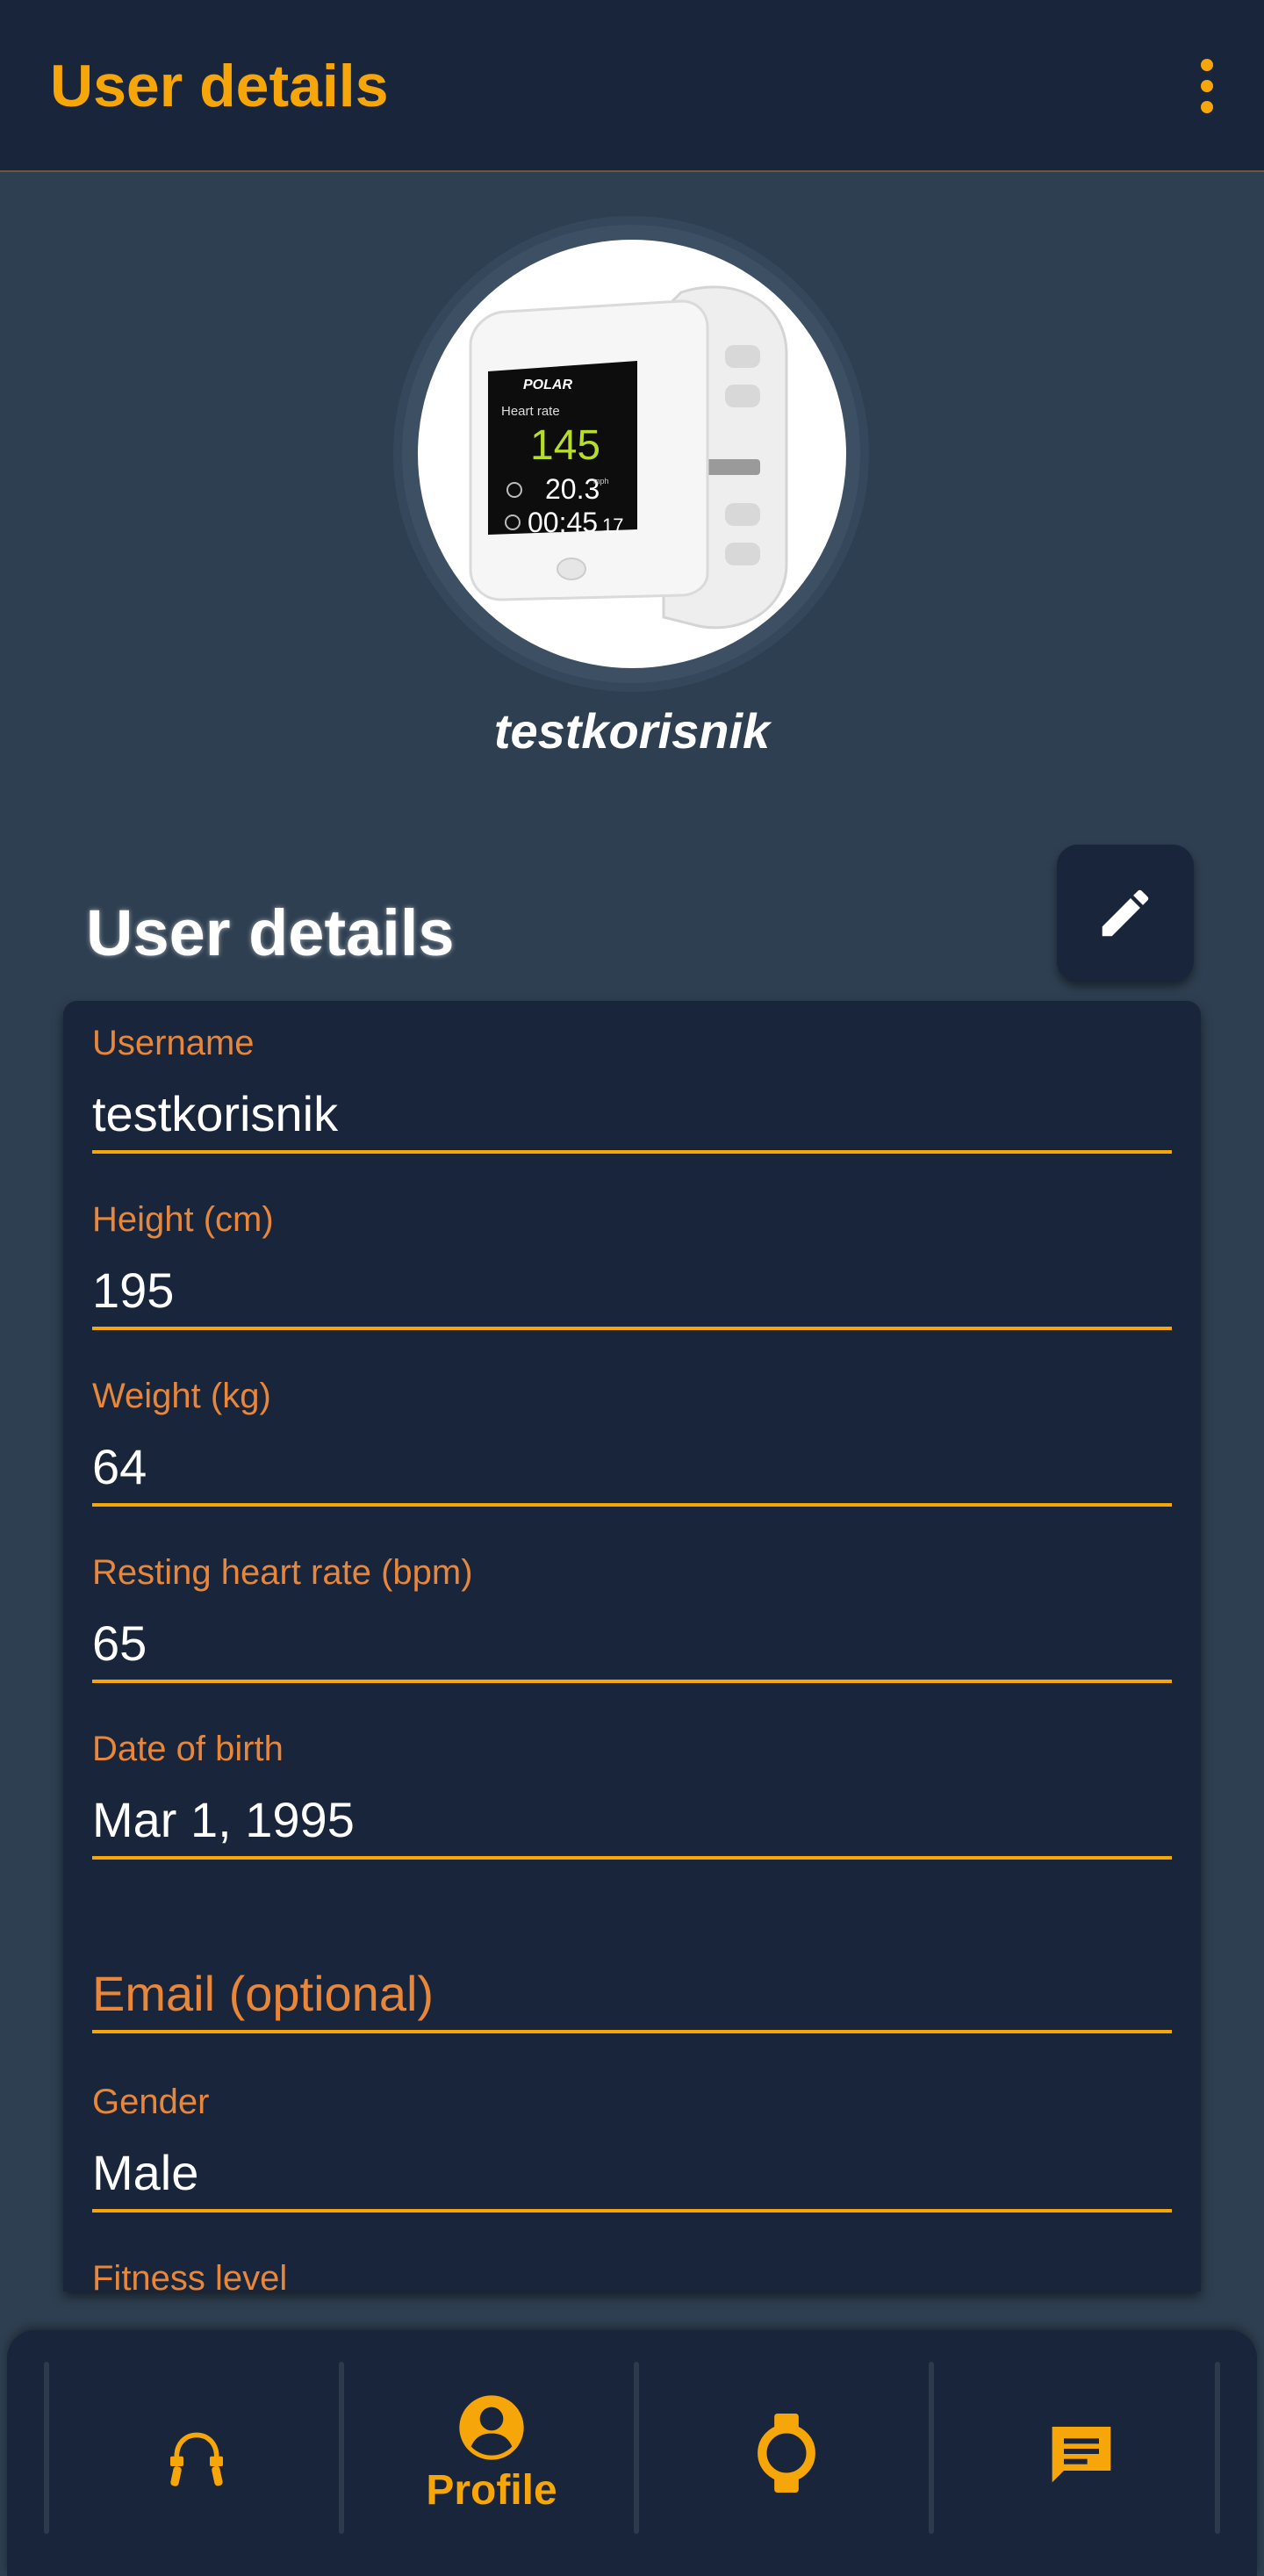 Image resolution: width=1264 pixels, height=2576 pixels. Describe the element at coordinates (632, 2177) in the screenshot. I see `field-value: Male` at that location.